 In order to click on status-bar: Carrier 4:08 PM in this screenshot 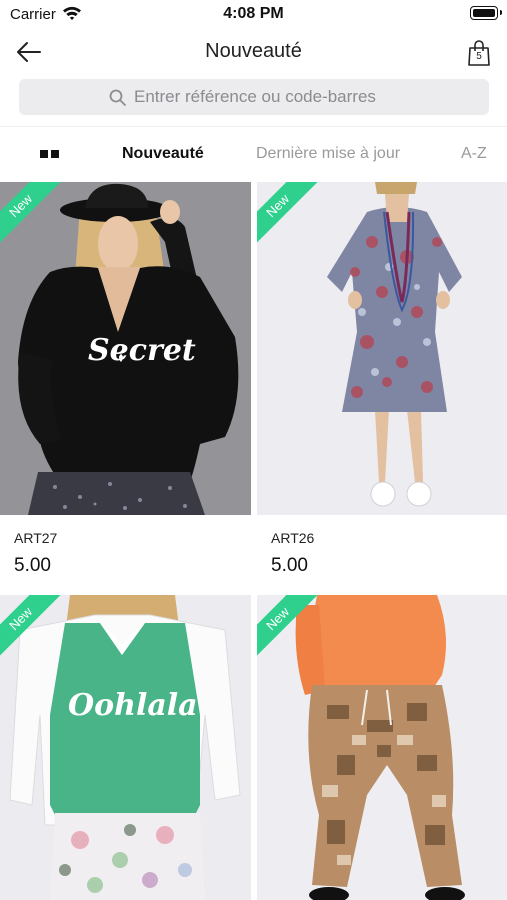, I will do `click(253, 14)`.